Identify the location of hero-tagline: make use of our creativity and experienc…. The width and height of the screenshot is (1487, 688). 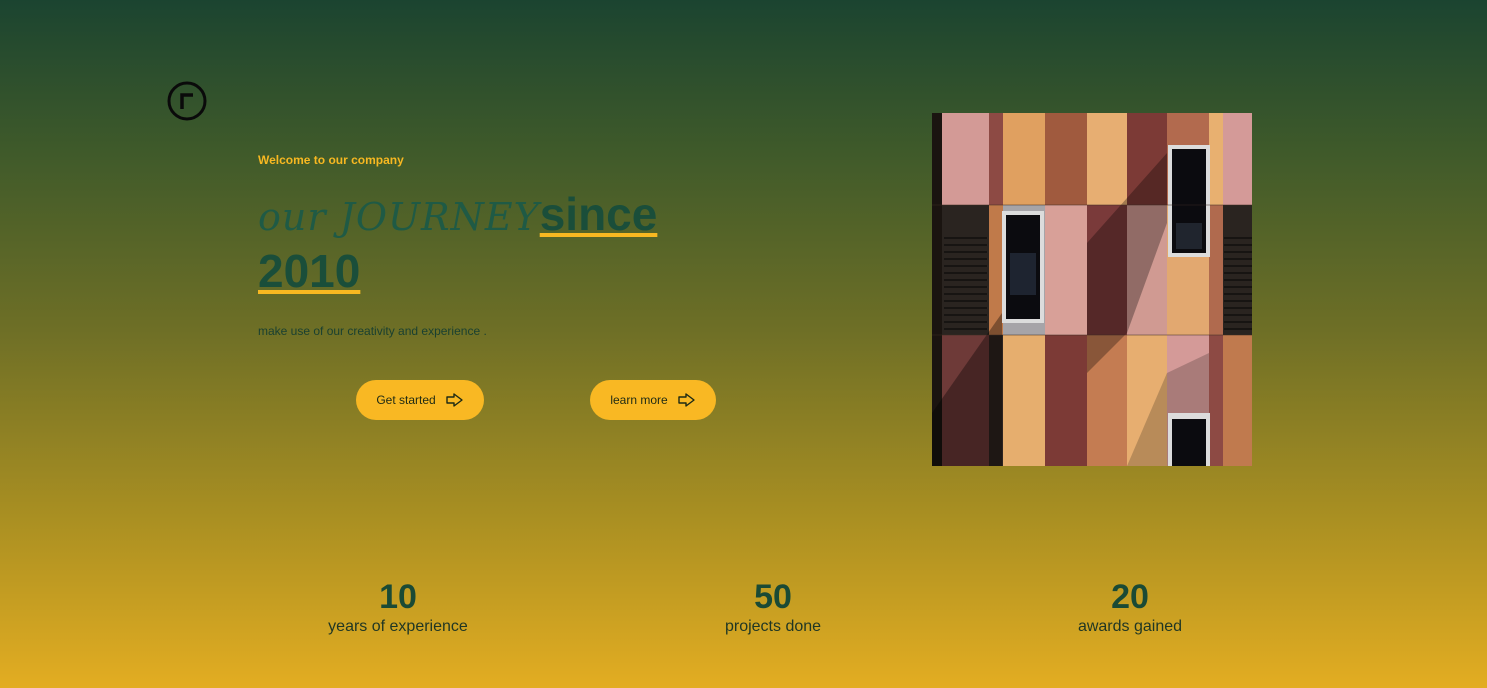
(372, 331).